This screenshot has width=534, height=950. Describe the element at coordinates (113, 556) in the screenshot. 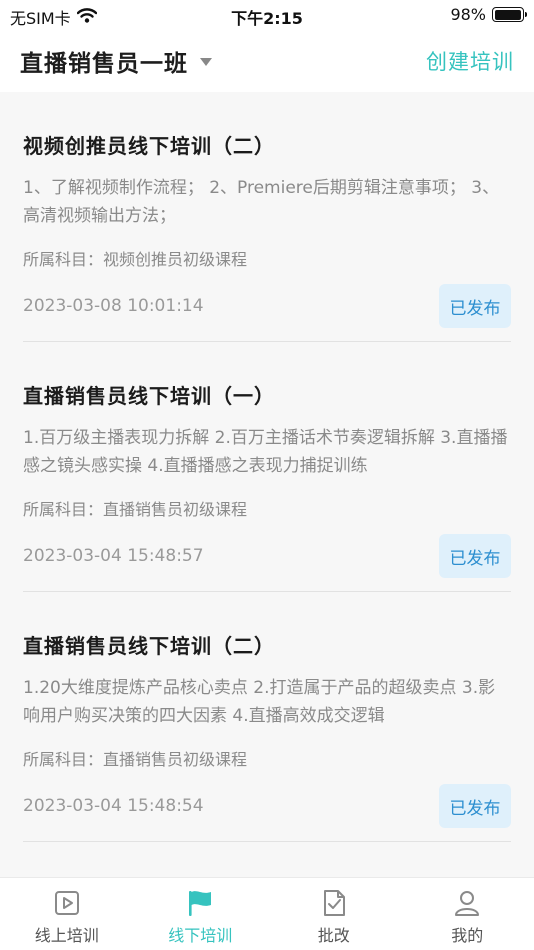

I see `training-date: 2023-03-04 15:48:57` at that location.